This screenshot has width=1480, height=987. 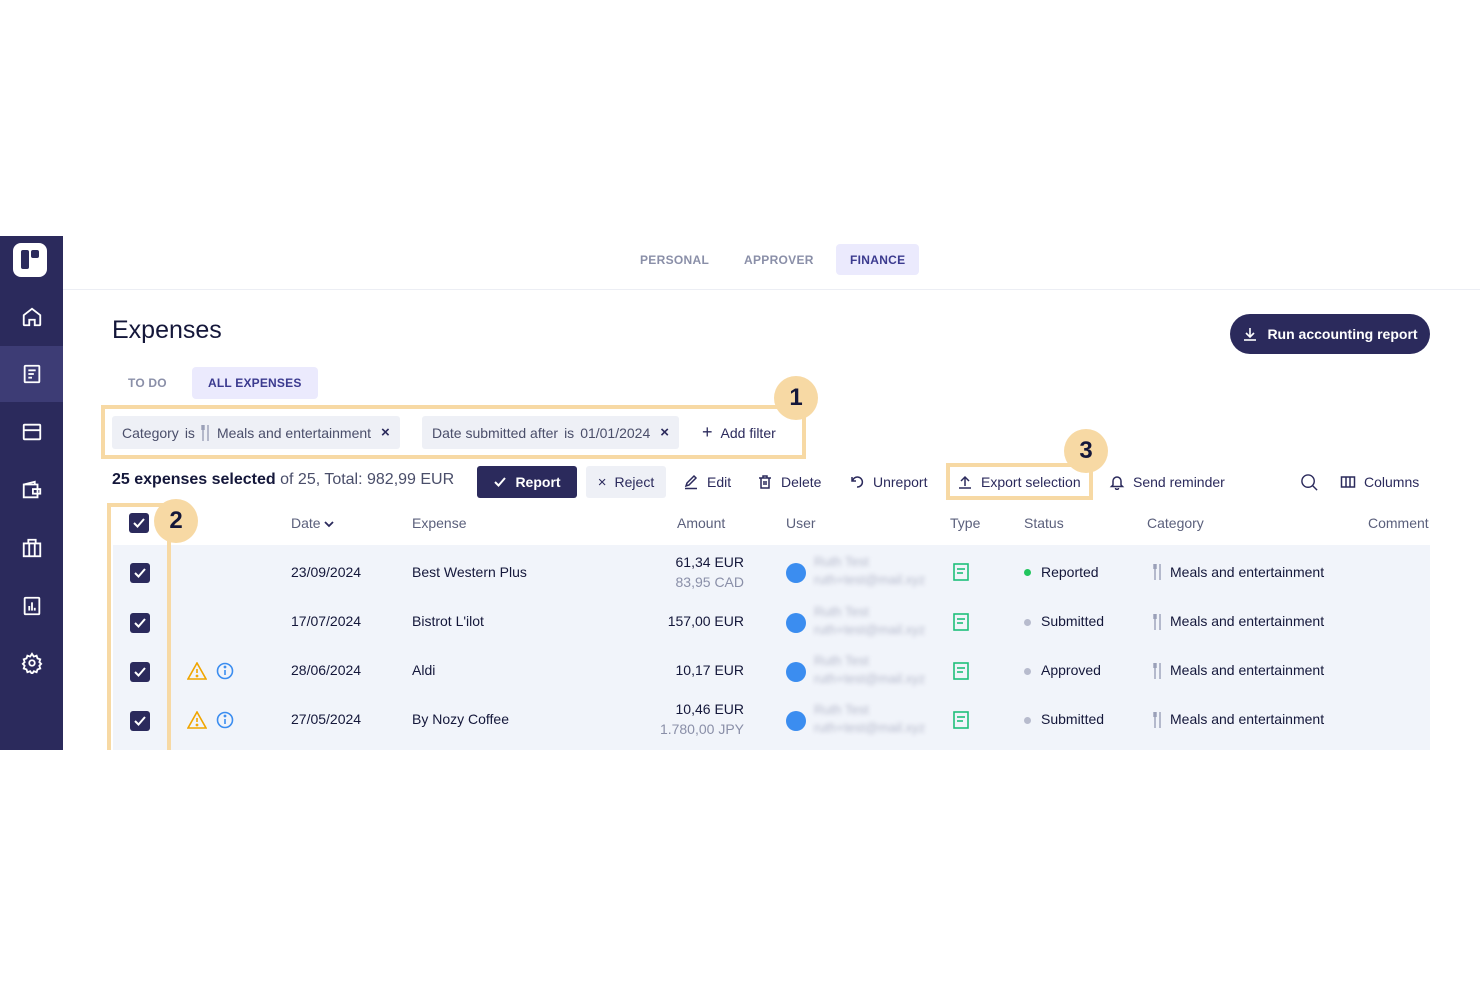 I want to click on edit-label: Edit, so click(x=719, y=482).